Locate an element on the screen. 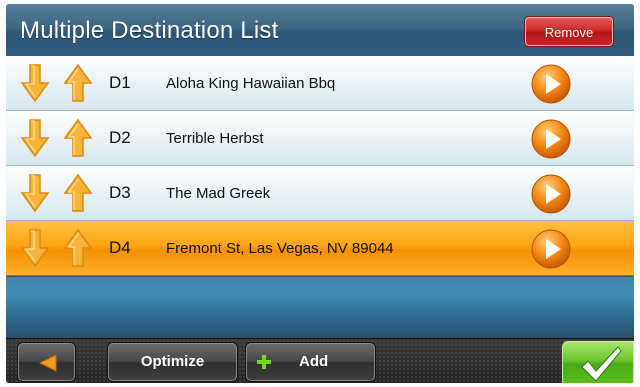 The height and width of the screenshot is (387, 640). destination-row: D2 Terrible Herbst is located at coordinates (320, 138).